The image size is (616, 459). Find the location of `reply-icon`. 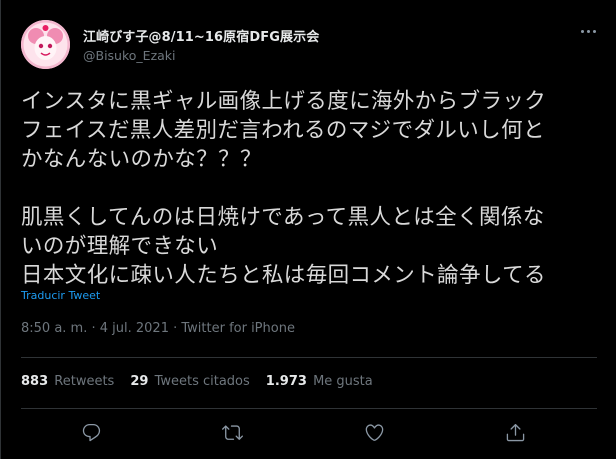

reply-icon is located at coordinates (91, 432).